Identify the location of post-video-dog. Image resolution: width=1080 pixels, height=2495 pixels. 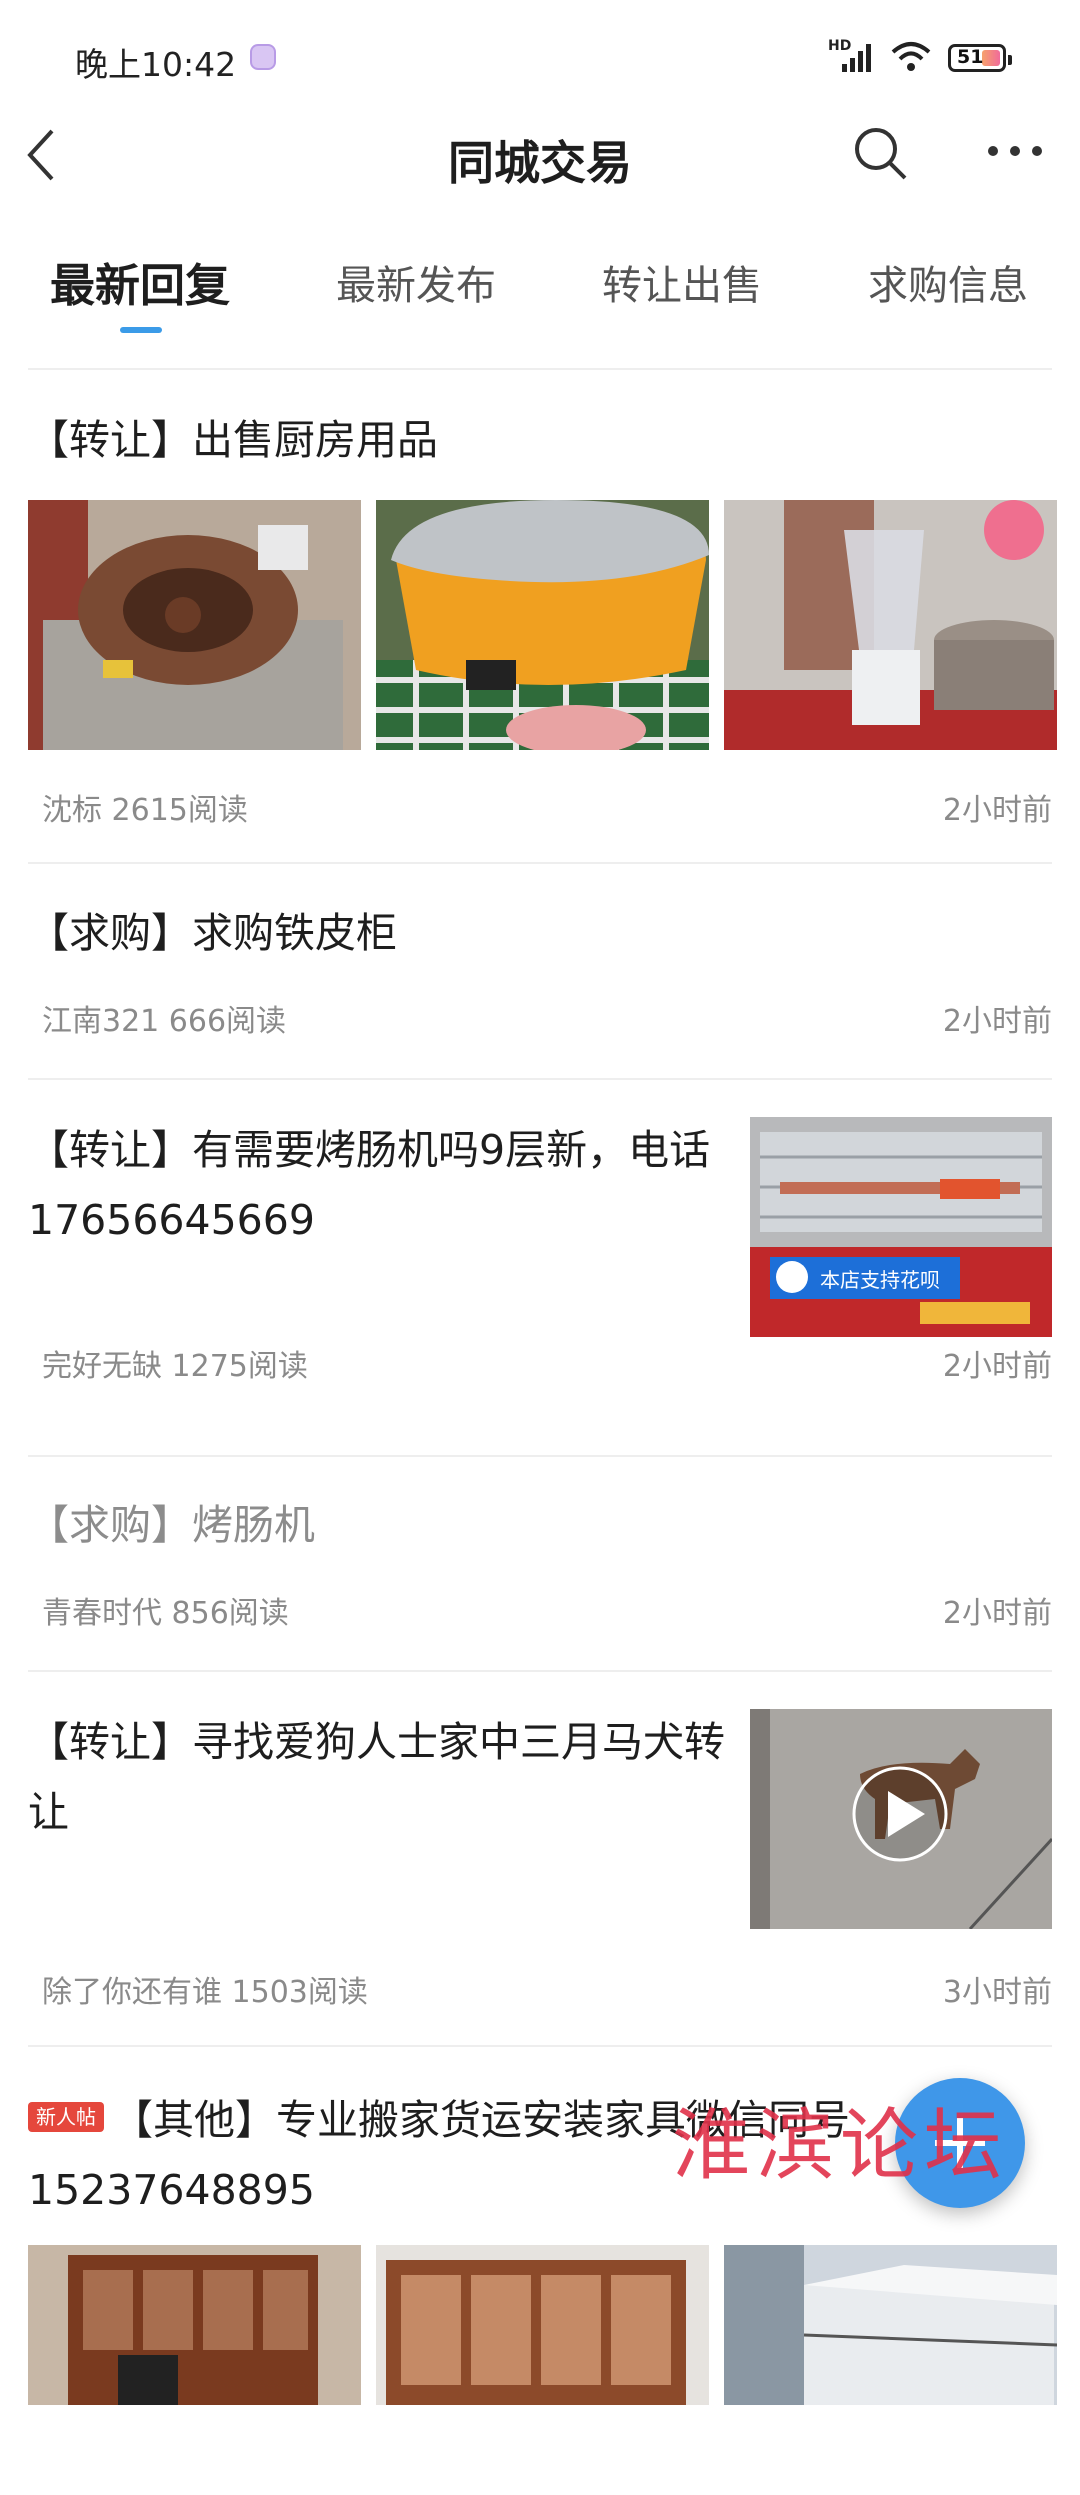
(901, 1819).